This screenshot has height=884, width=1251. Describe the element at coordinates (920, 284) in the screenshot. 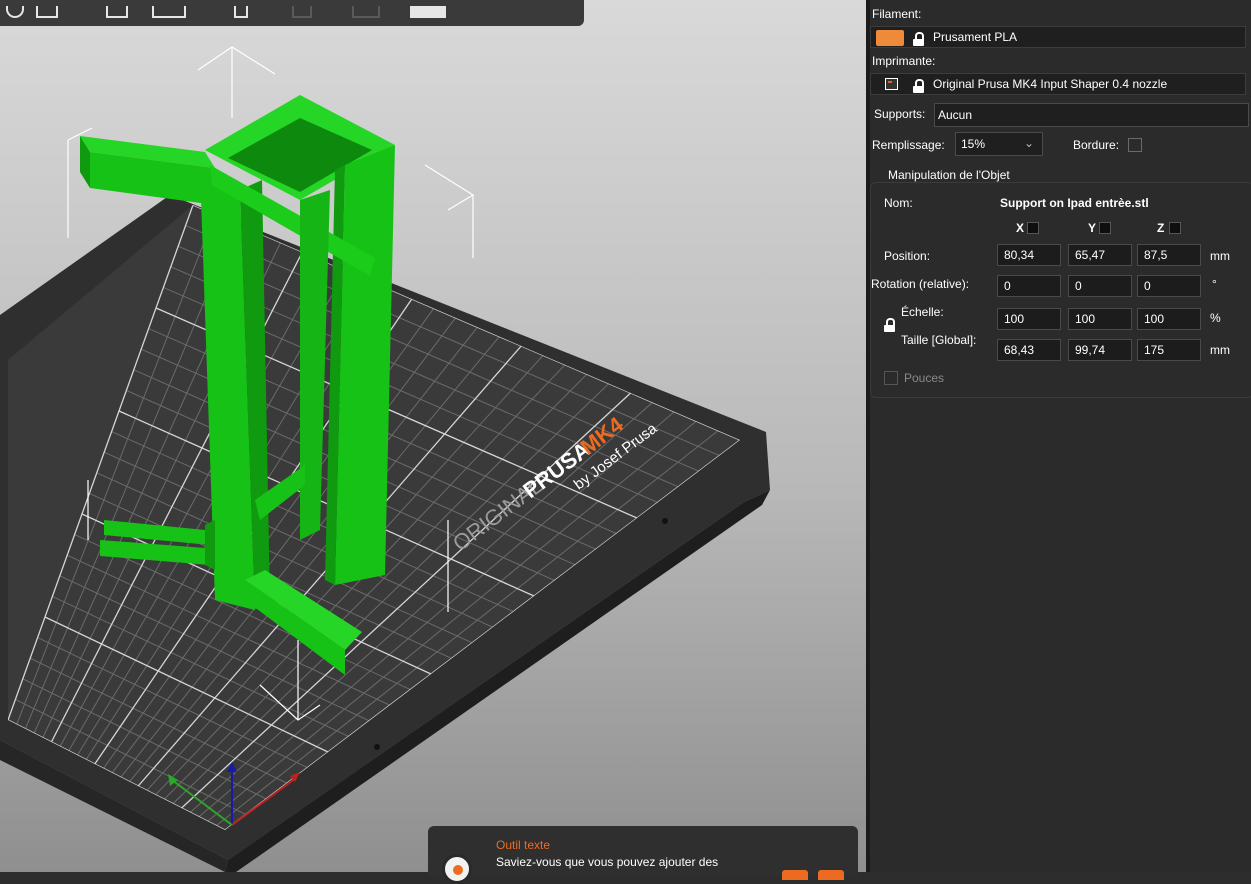

I see `rotation-label: Rotation (relative):` at that location.